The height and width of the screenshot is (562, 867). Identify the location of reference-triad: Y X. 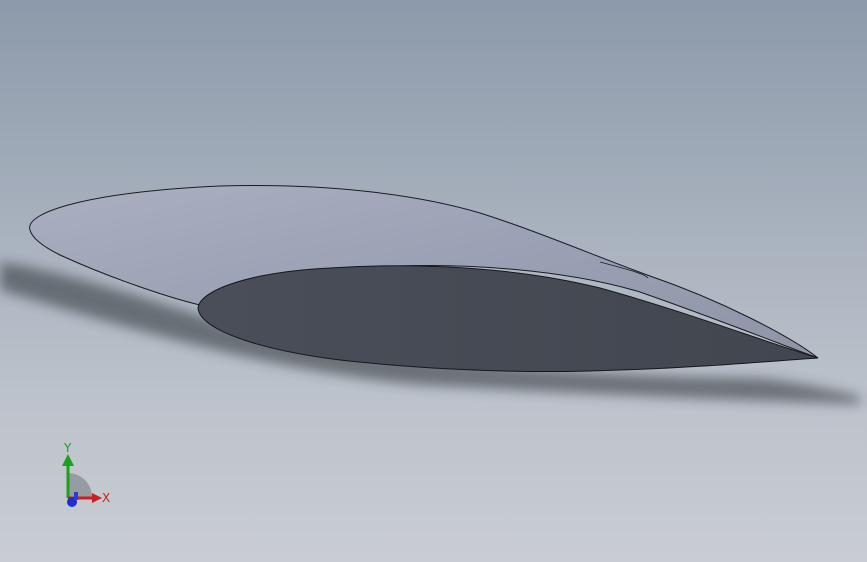
(83, 477).